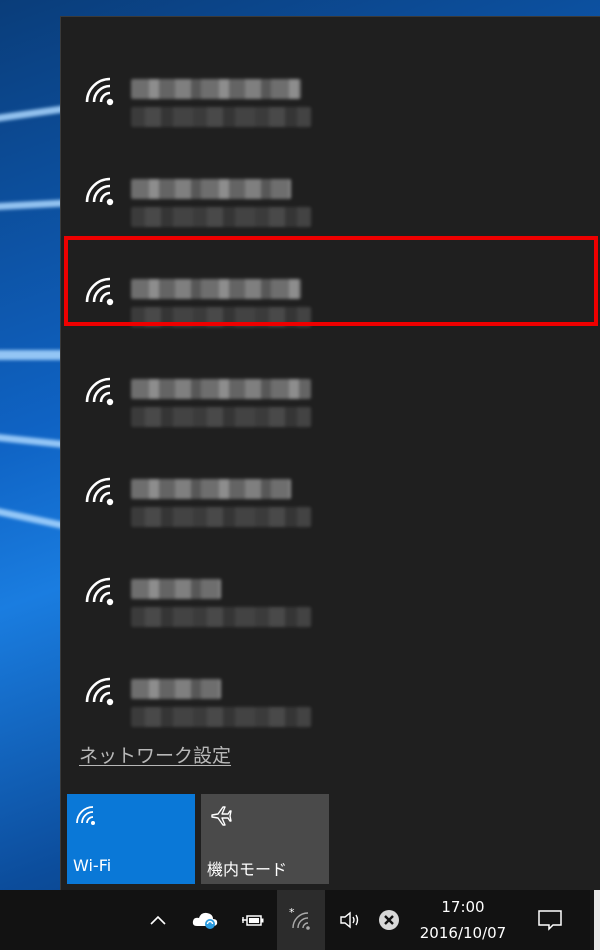 Image resolution: width=600 pixels, height=950 pixels. Describe the element at coordinates (463, 933) in the screenshot. I see `clock-date: 2016/10/07` at that location.